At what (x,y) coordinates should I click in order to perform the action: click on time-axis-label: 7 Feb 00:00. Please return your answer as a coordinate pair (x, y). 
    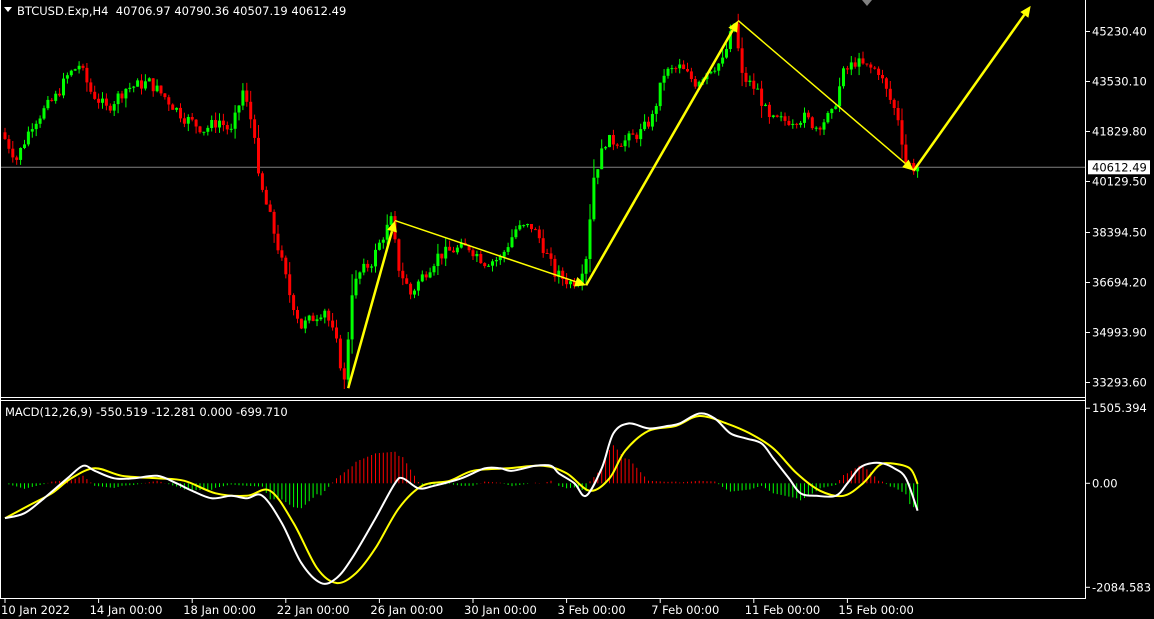
    Looking at the image, I should click on (685, 610).